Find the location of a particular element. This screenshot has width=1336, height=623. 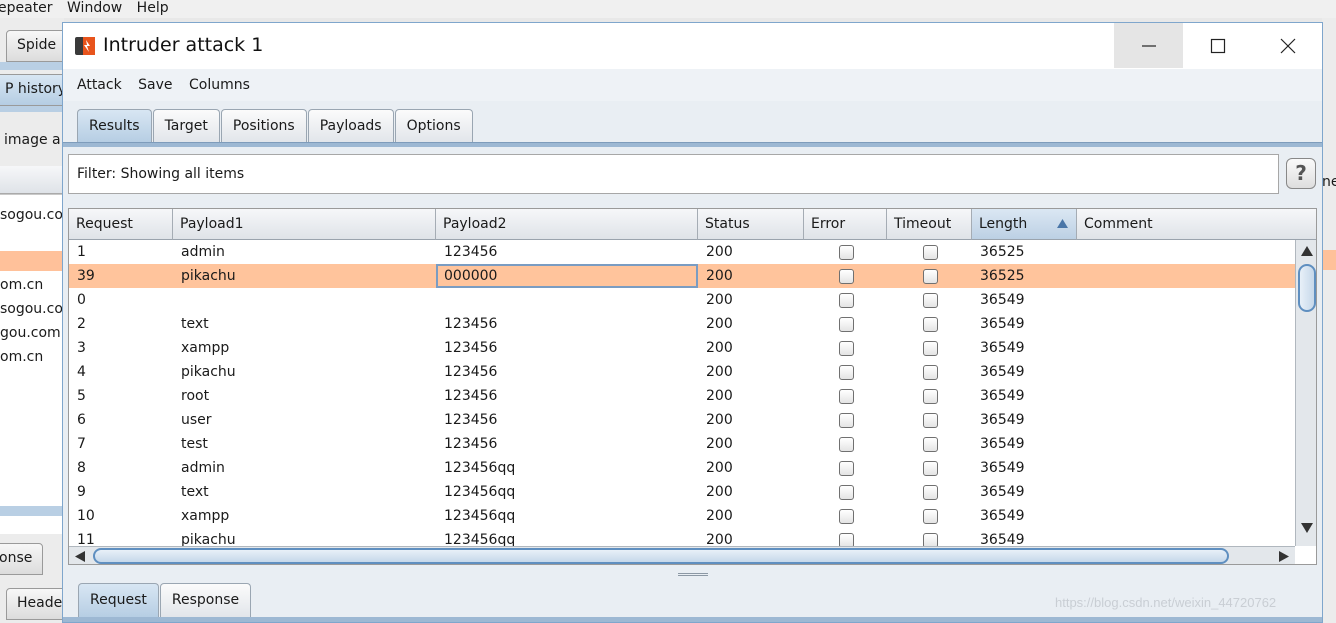

table-row: 7 test 123456 200 36549 is located at coordinates (682, 444).